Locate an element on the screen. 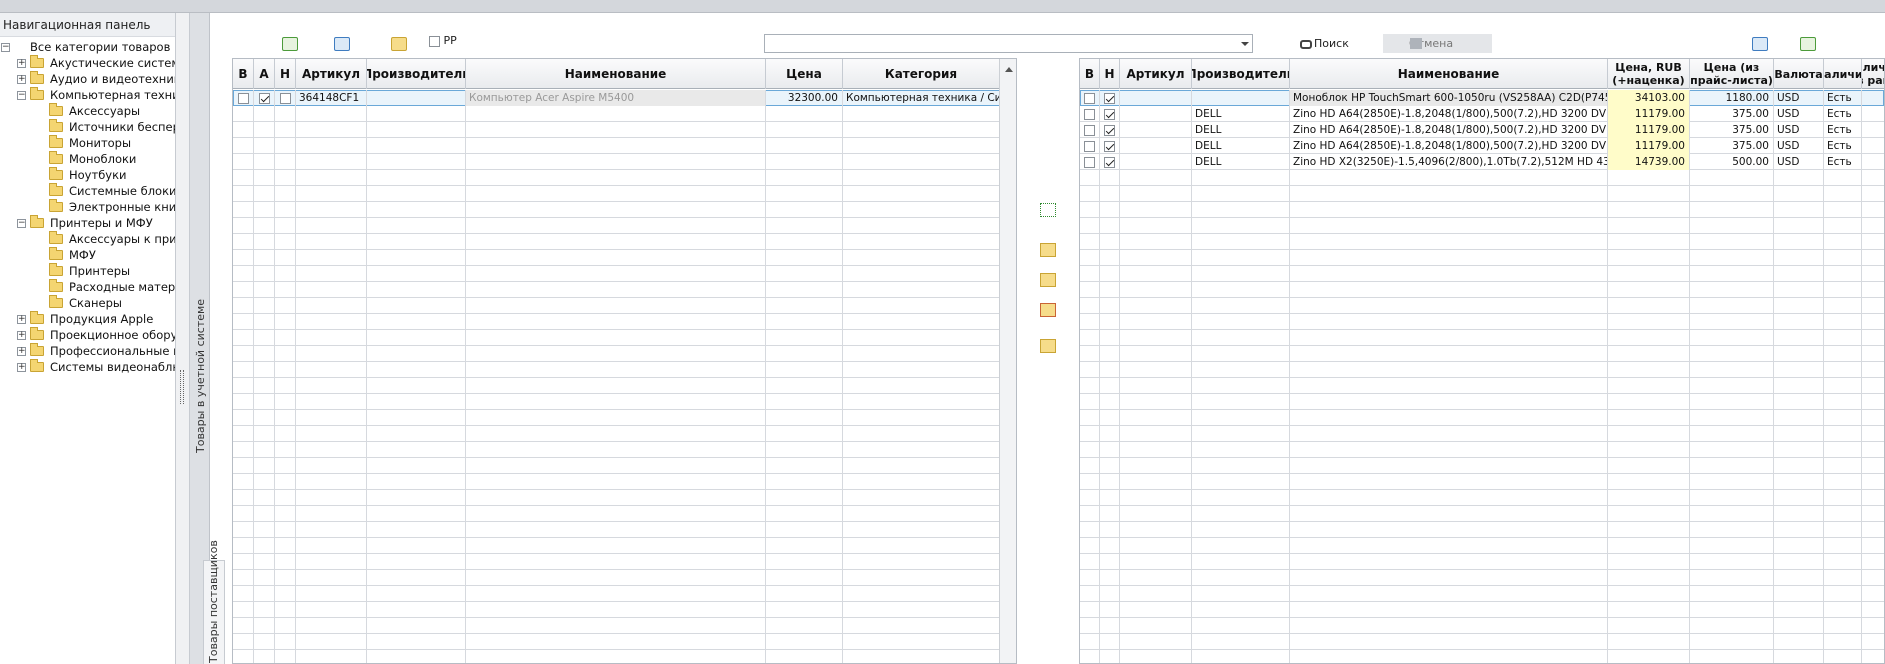 The width and height of the screenshot is (1885, 664). tree-node: Моноблоки is located at coordinates (87, 159).